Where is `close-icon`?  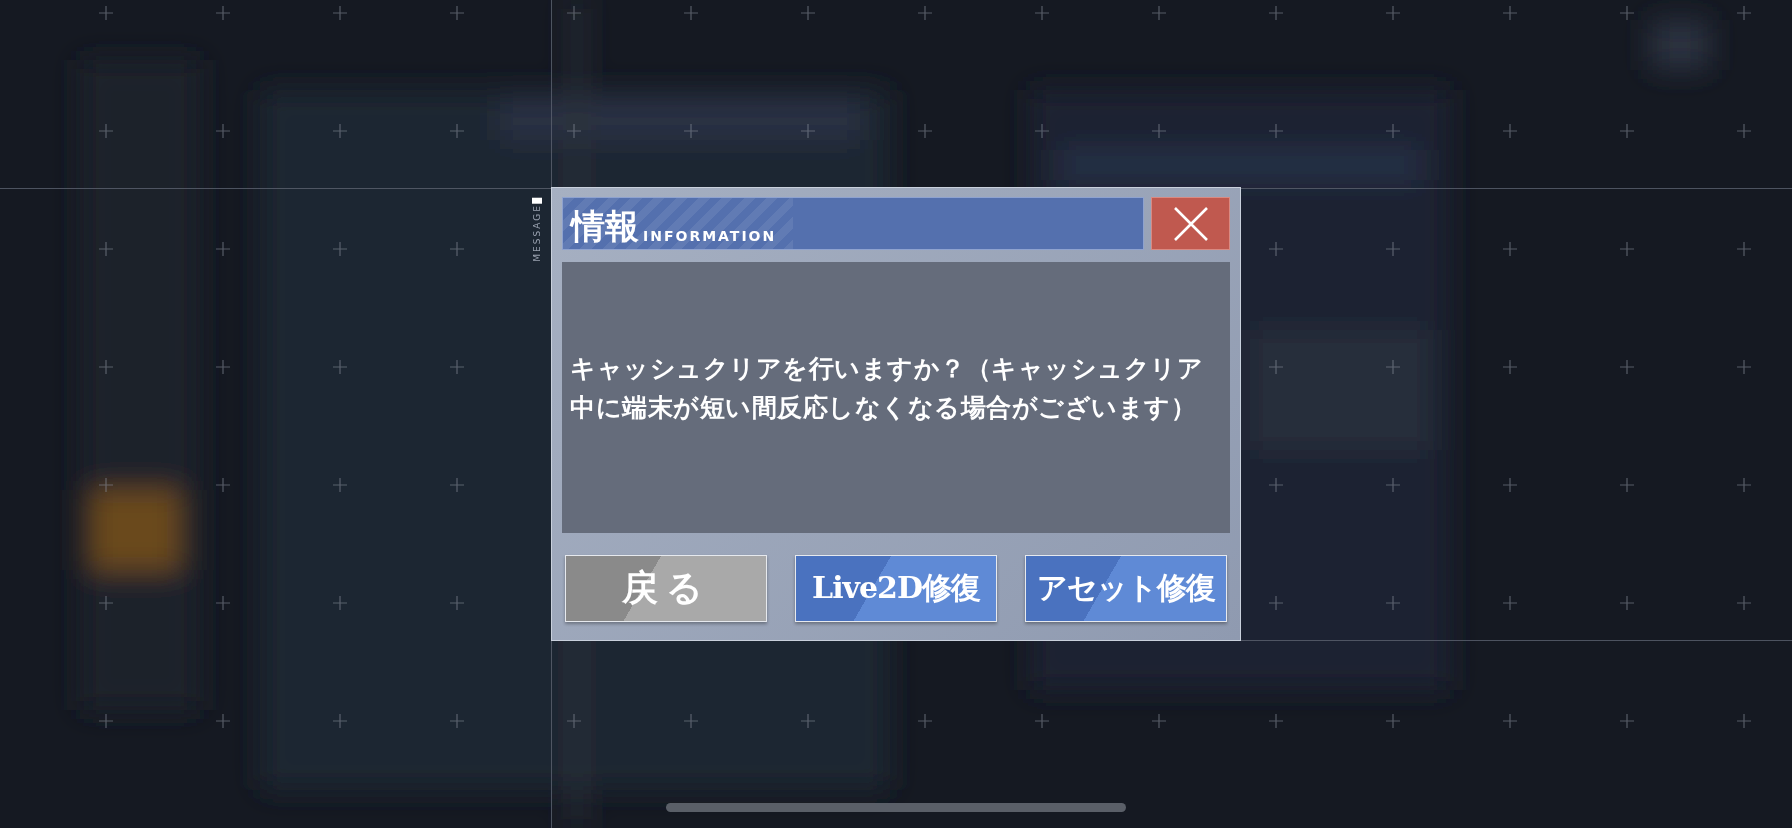 close-icon is located at coordinates (1190, 223).